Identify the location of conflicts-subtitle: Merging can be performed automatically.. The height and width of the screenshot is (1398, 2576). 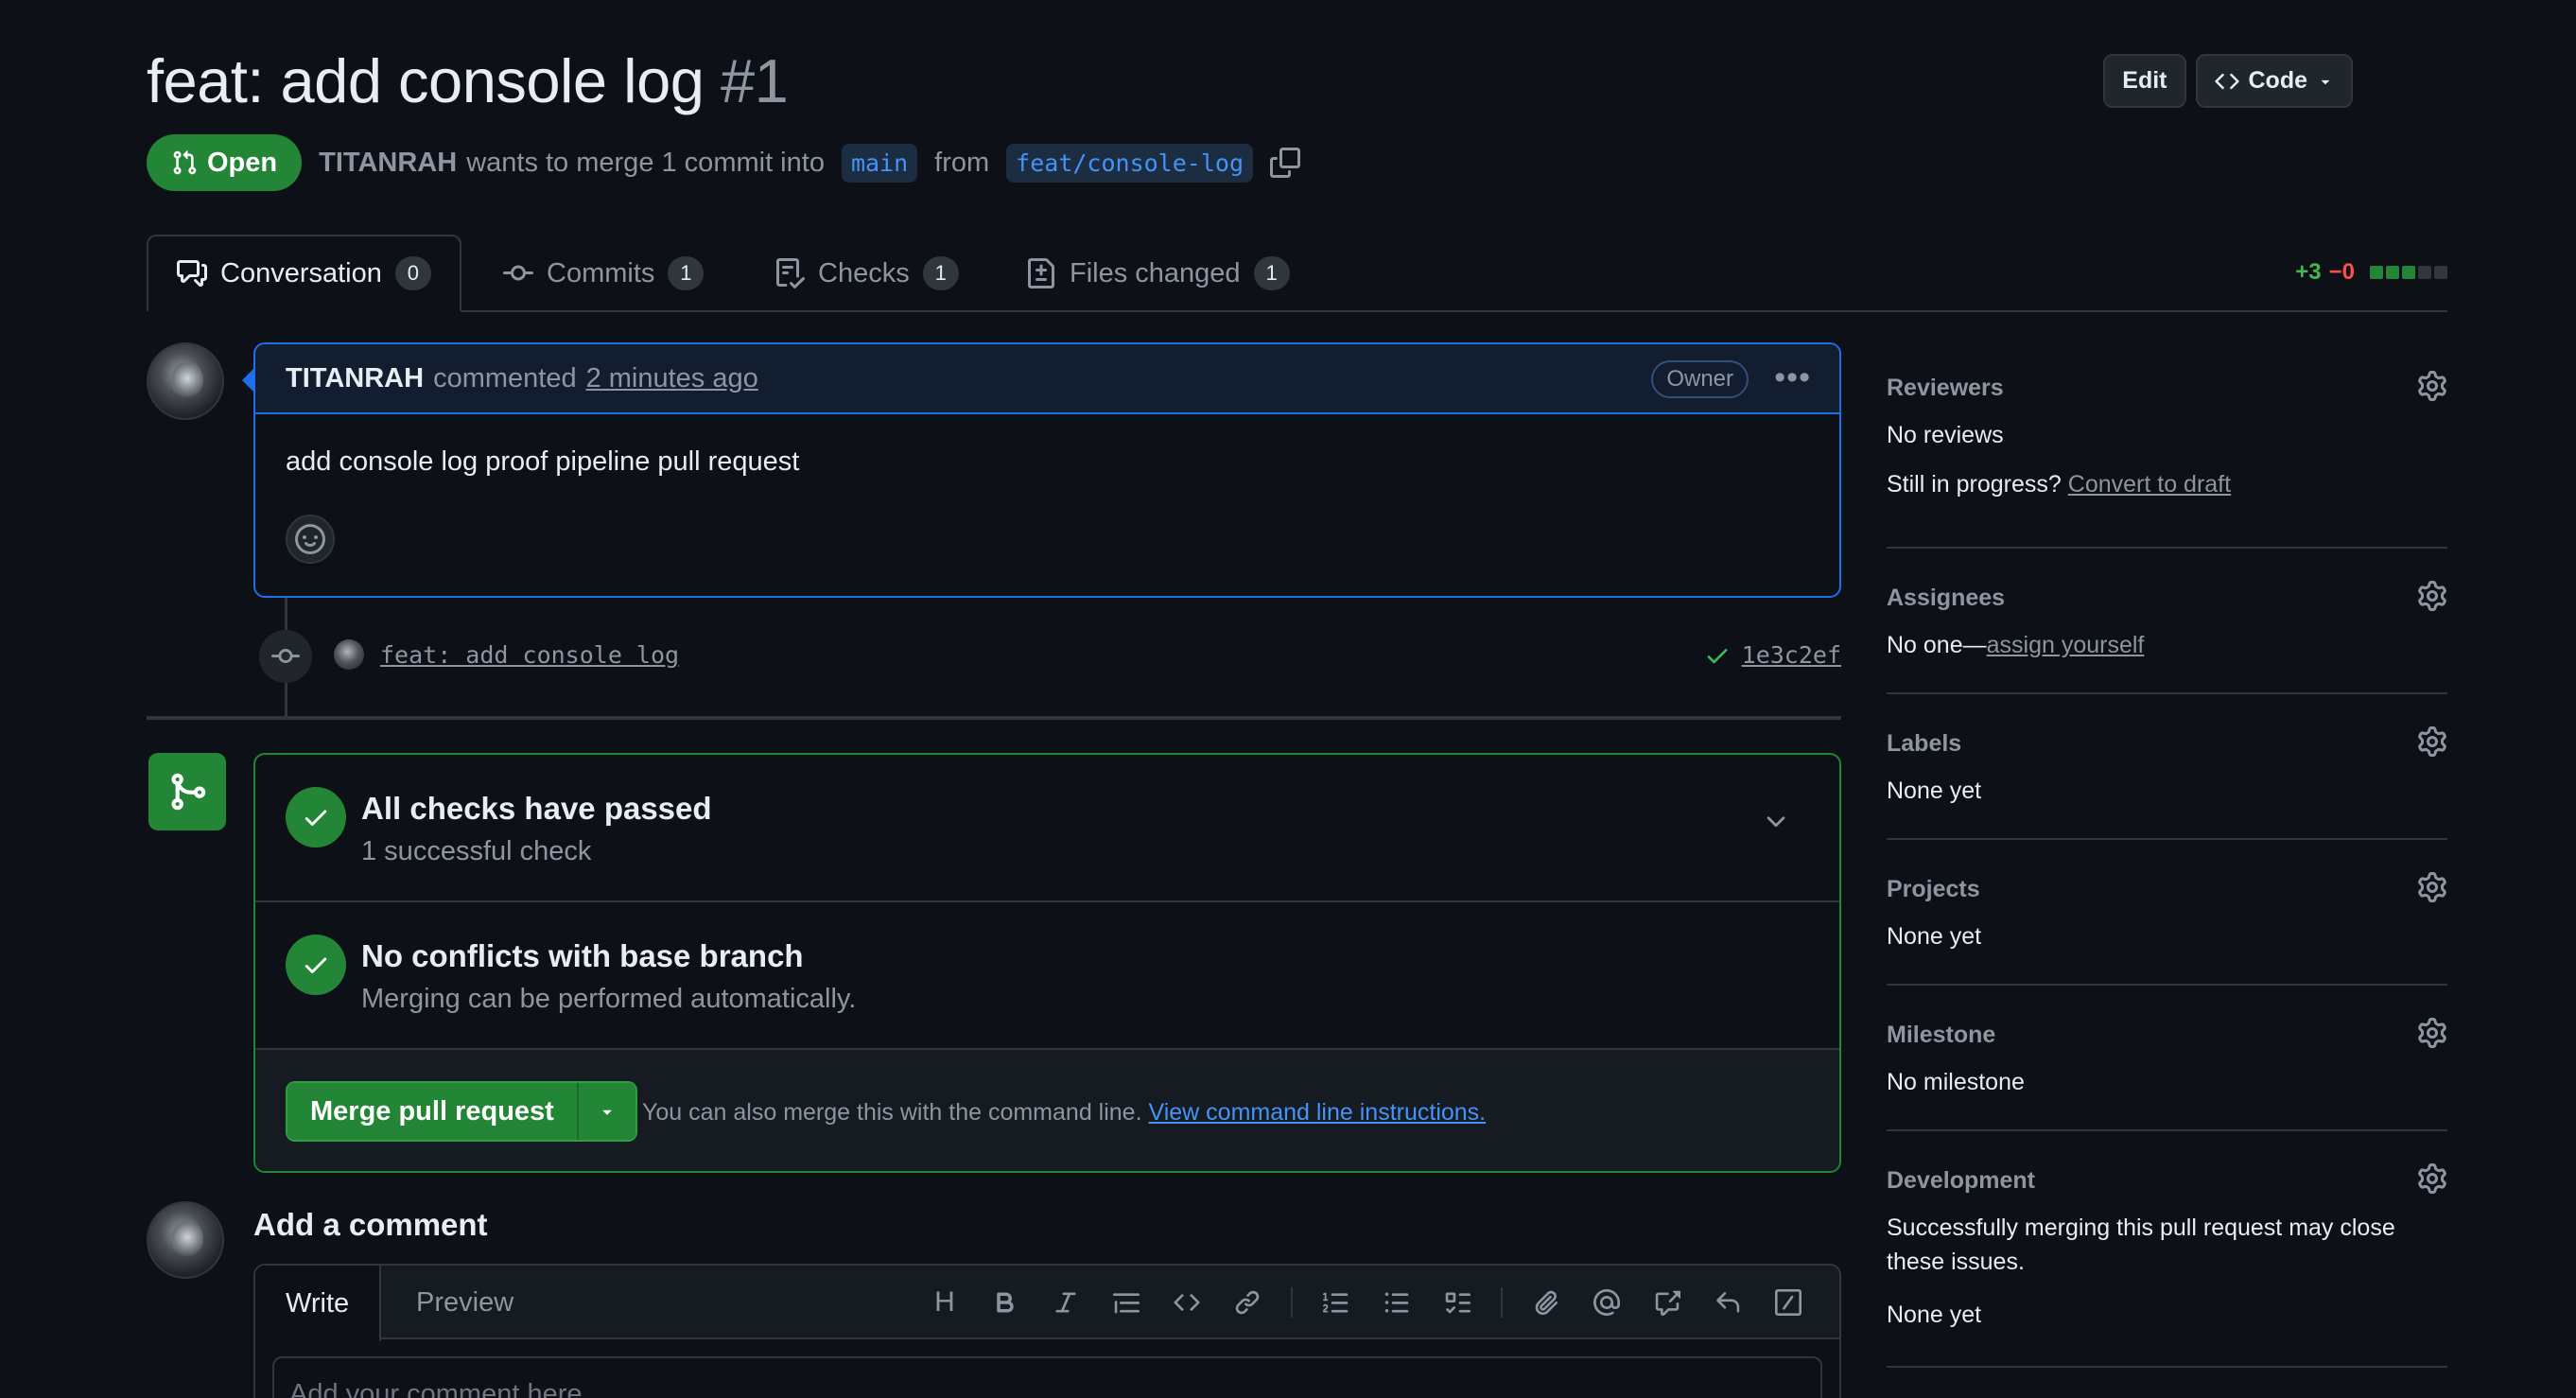
(609, 999).